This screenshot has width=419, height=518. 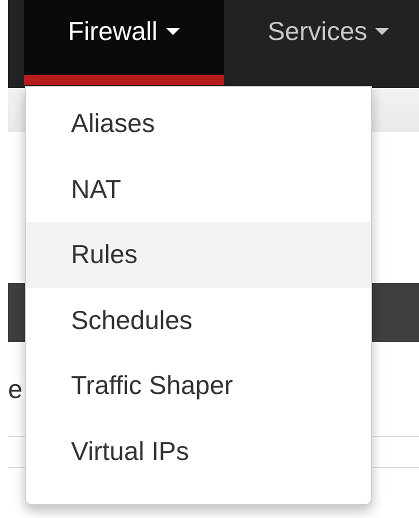 What do you see at coordinates (198, 385) in the screenshot?
I see `menu-item: Traffic Shaper` at bounding box center [198, 385].